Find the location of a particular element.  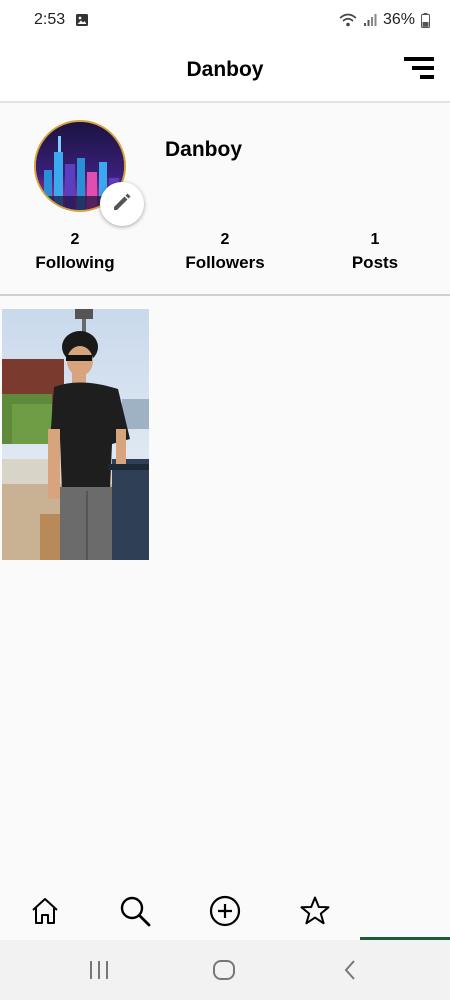

pencil-icon is located at coordinates (122, 204).